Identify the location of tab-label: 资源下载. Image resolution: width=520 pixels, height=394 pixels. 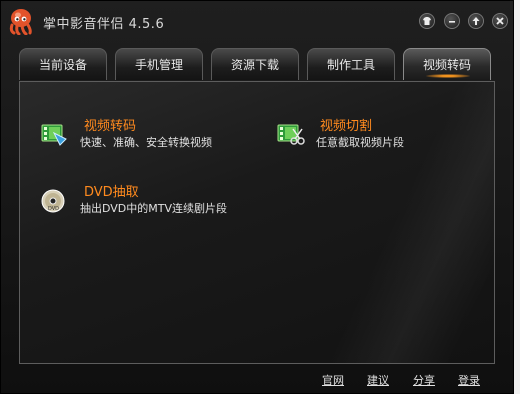
(254, 65).